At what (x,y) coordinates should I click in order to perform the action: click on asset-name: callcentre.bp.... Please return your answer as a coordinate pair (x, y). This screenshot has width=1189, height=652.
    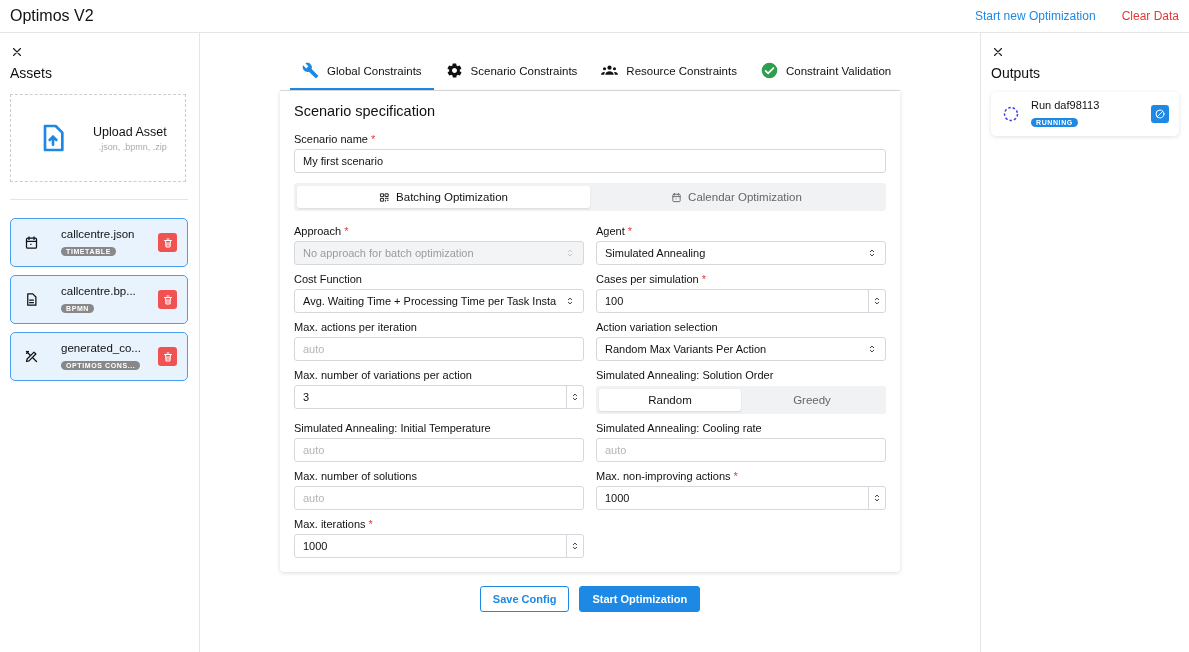
    Looking at the image, I should click on (99, 290).